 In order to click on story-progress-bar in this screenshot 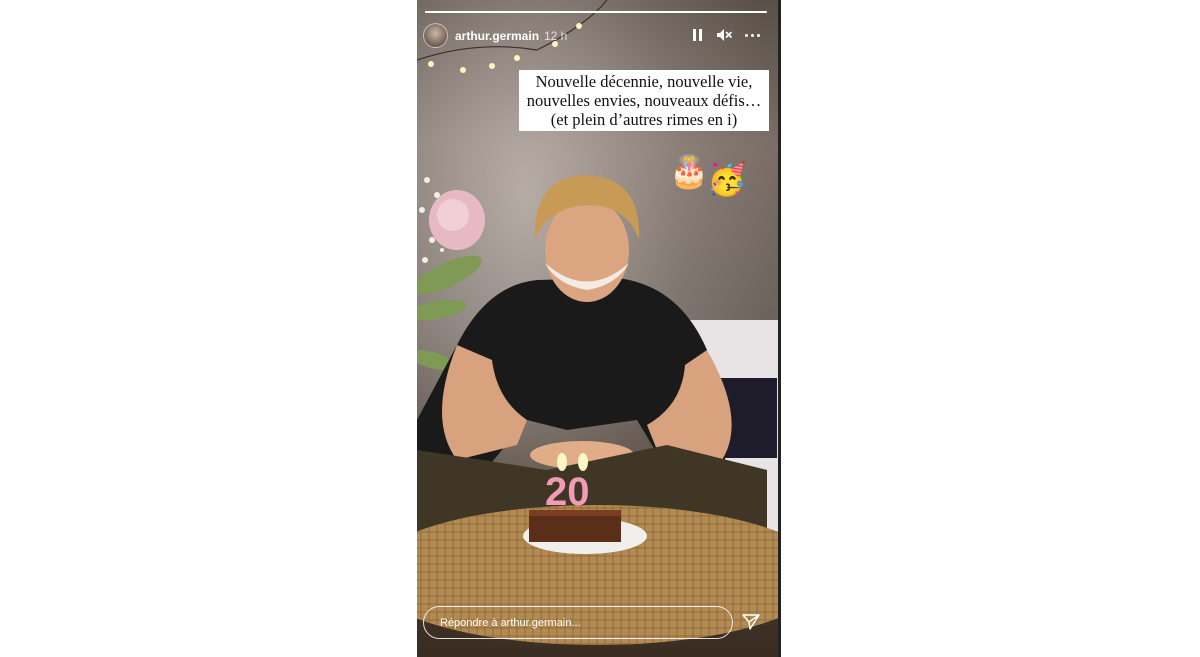, I will do `click(596, 12)`.